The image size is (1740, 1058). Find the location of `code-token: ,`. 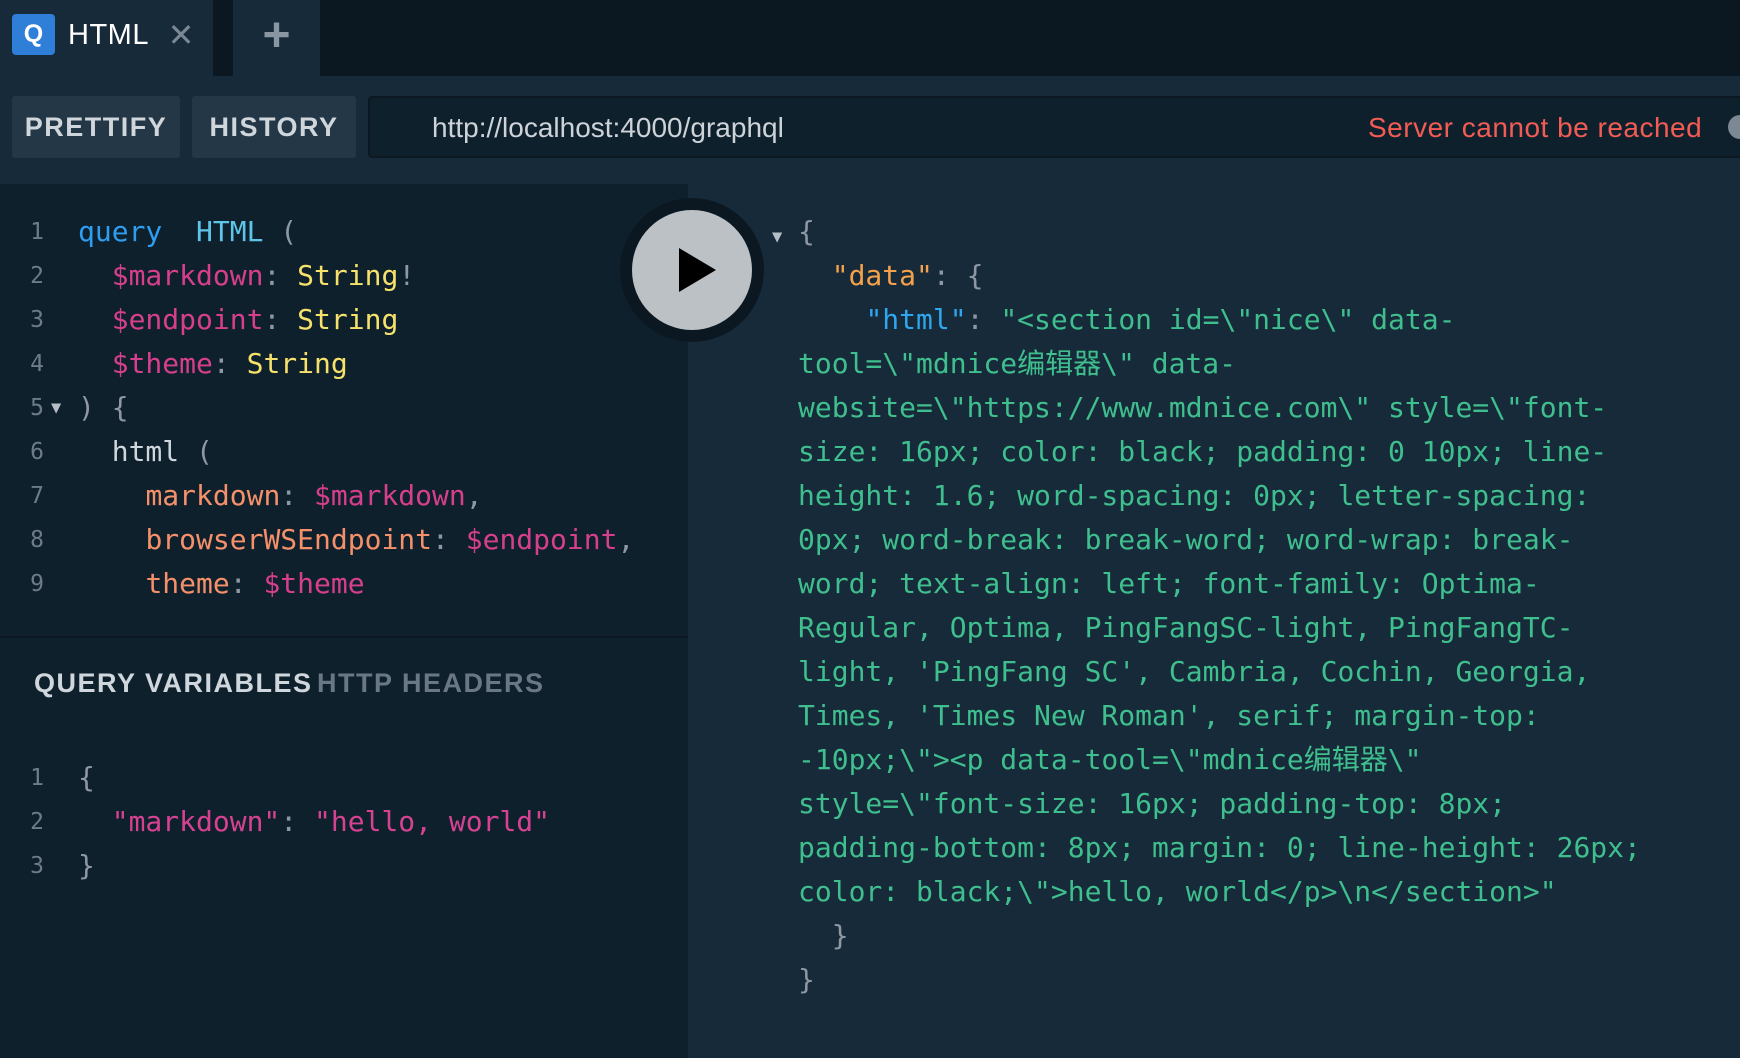

code-token: , is located at coordinates (474, 495).